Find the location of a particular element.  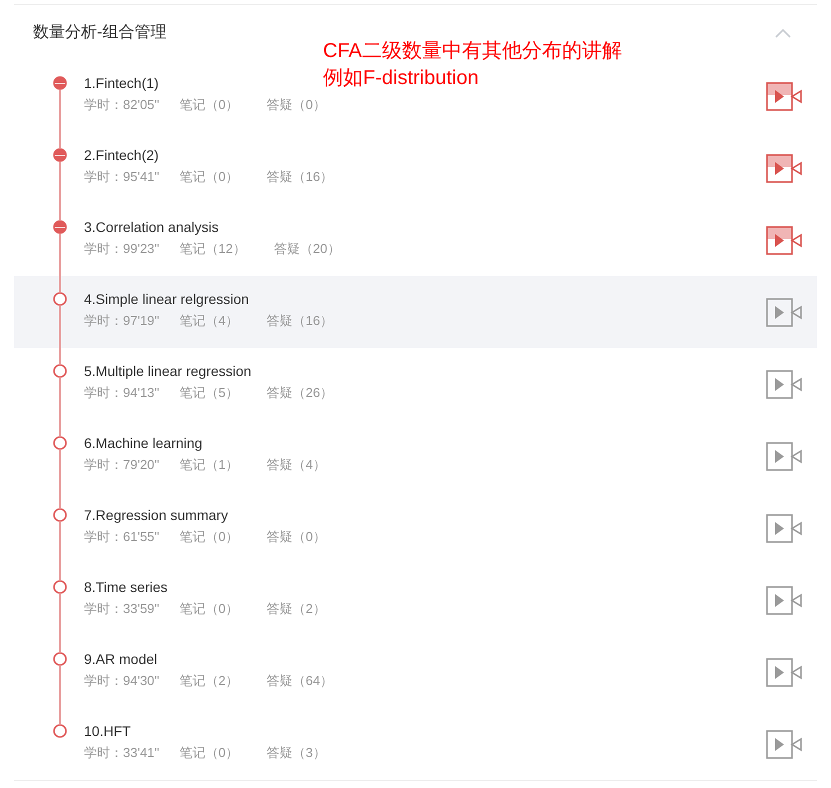

questions-count: 答疑（20） is located at coordinates (307, 249).